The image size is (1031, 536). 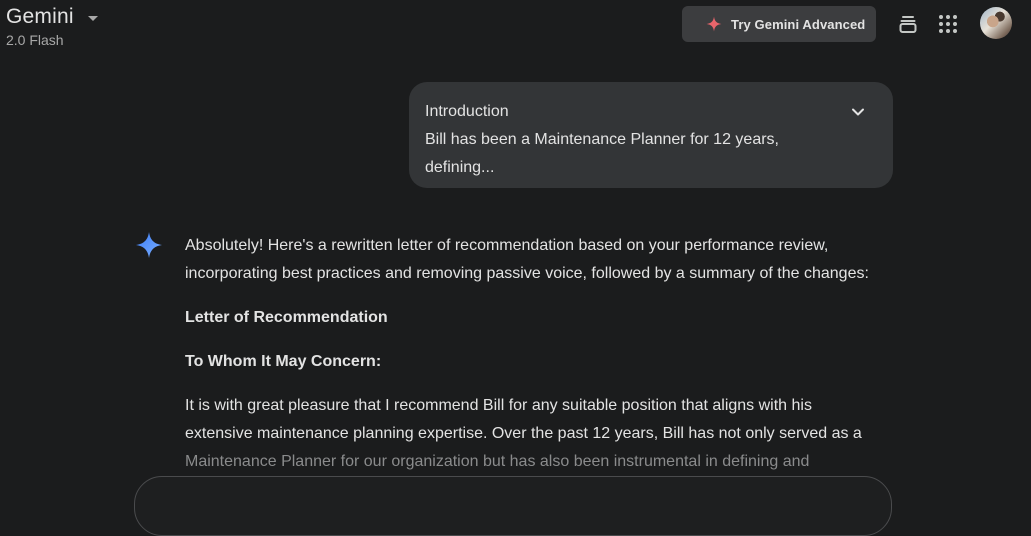 I want to click on model-switcher: Gemini, so click(x=52, y=17).